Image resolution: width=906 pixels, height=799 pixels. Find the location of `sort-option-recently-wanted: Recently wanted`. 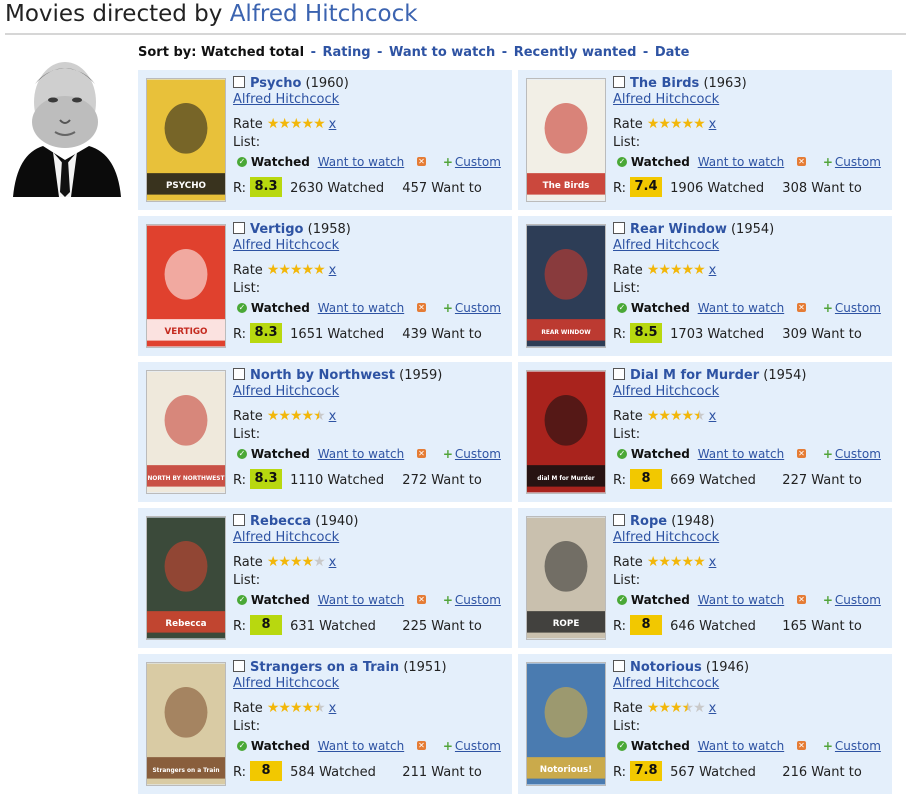

sort-option-recently-wanted: Recently wanted is located at coordinates (575, 52).